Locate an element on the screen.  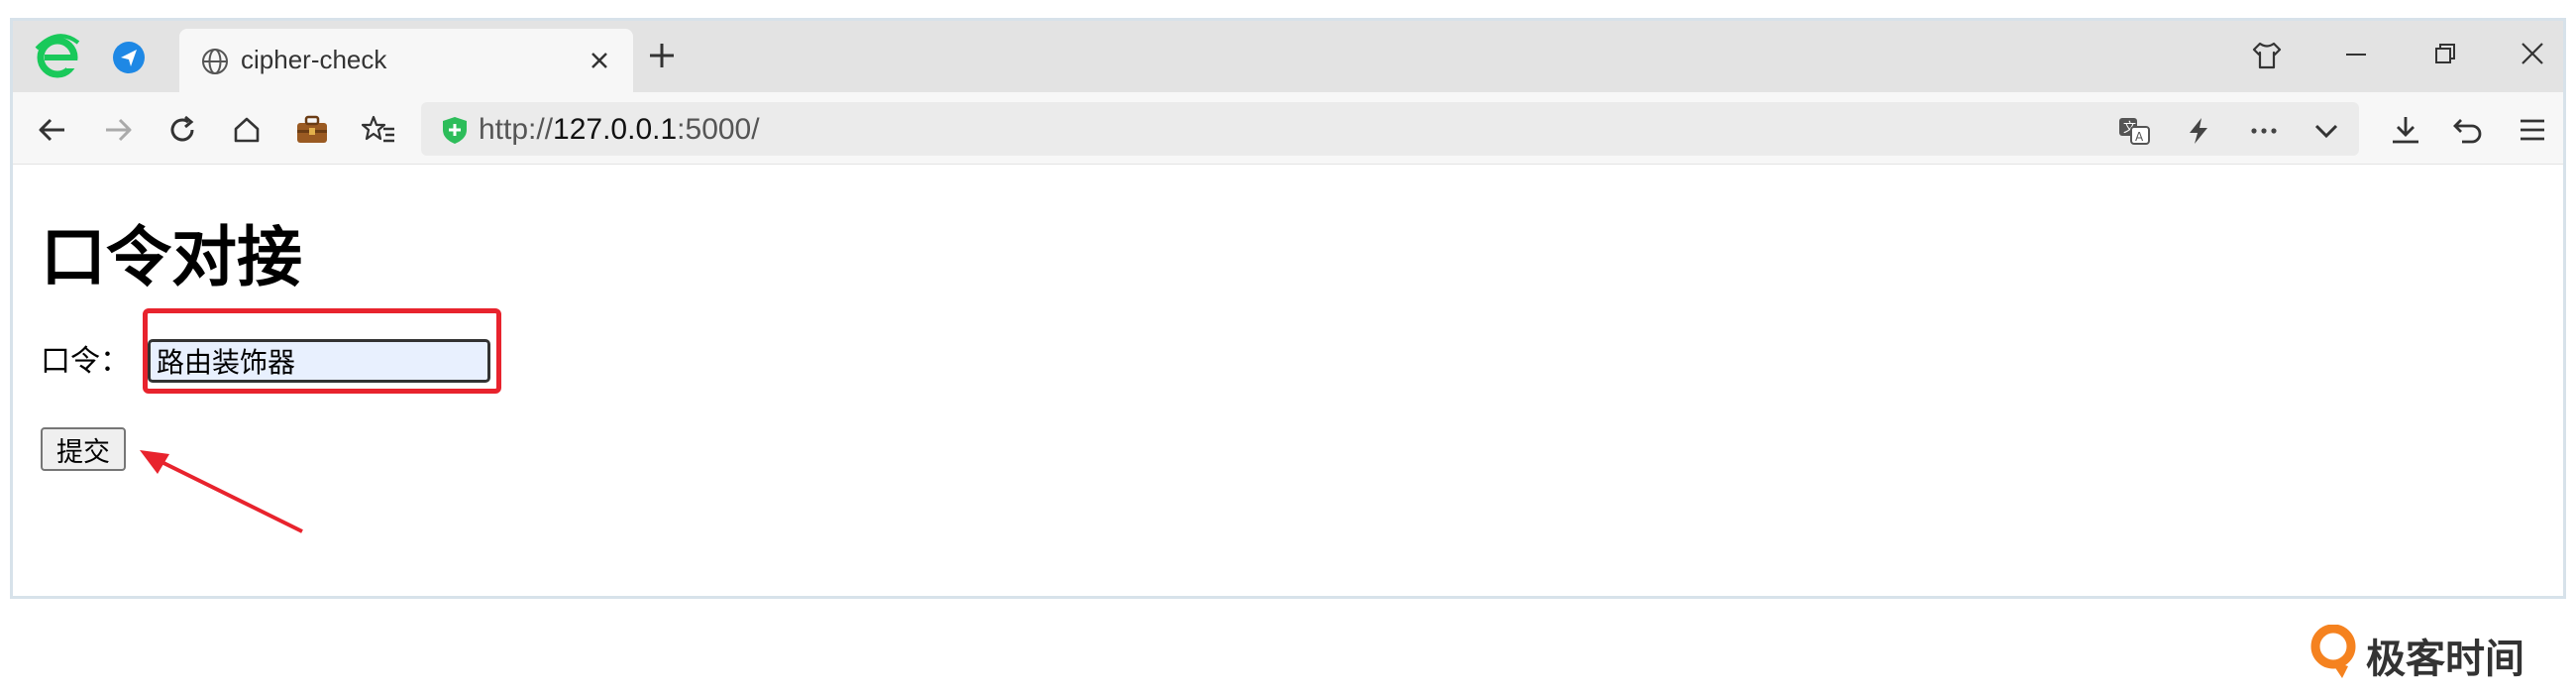
url-host: 127.0.0.1 is located at coordinates (615, 129).